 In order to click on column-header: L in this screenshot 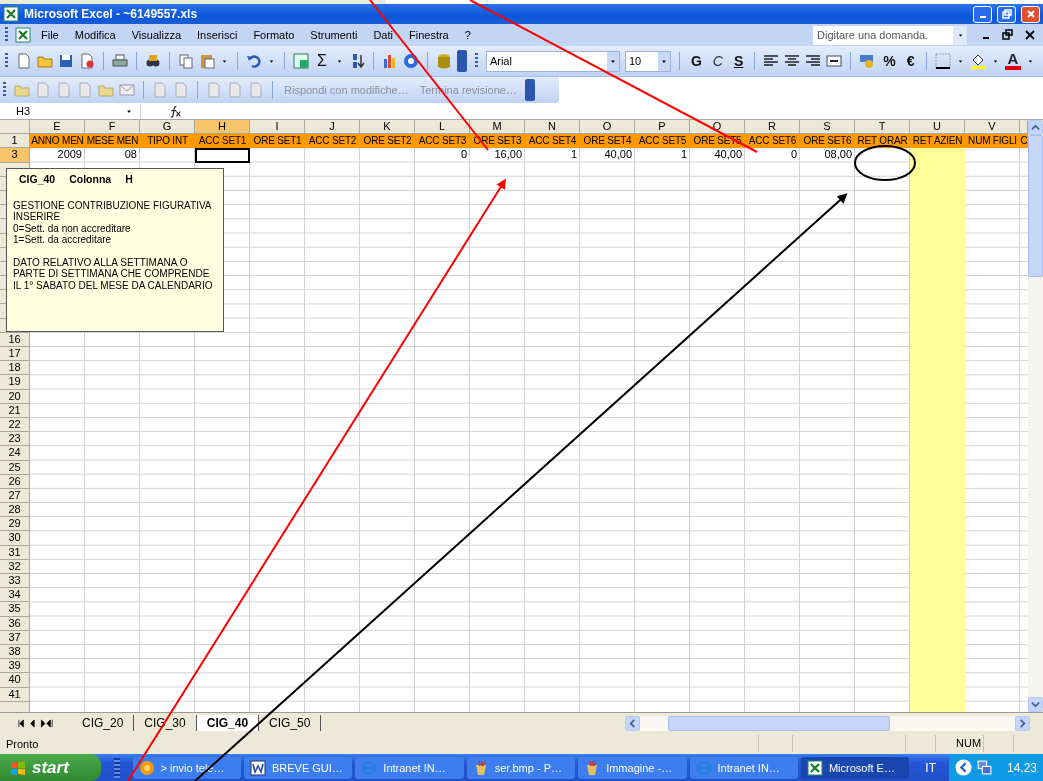, I will do `click(442, 127)`.